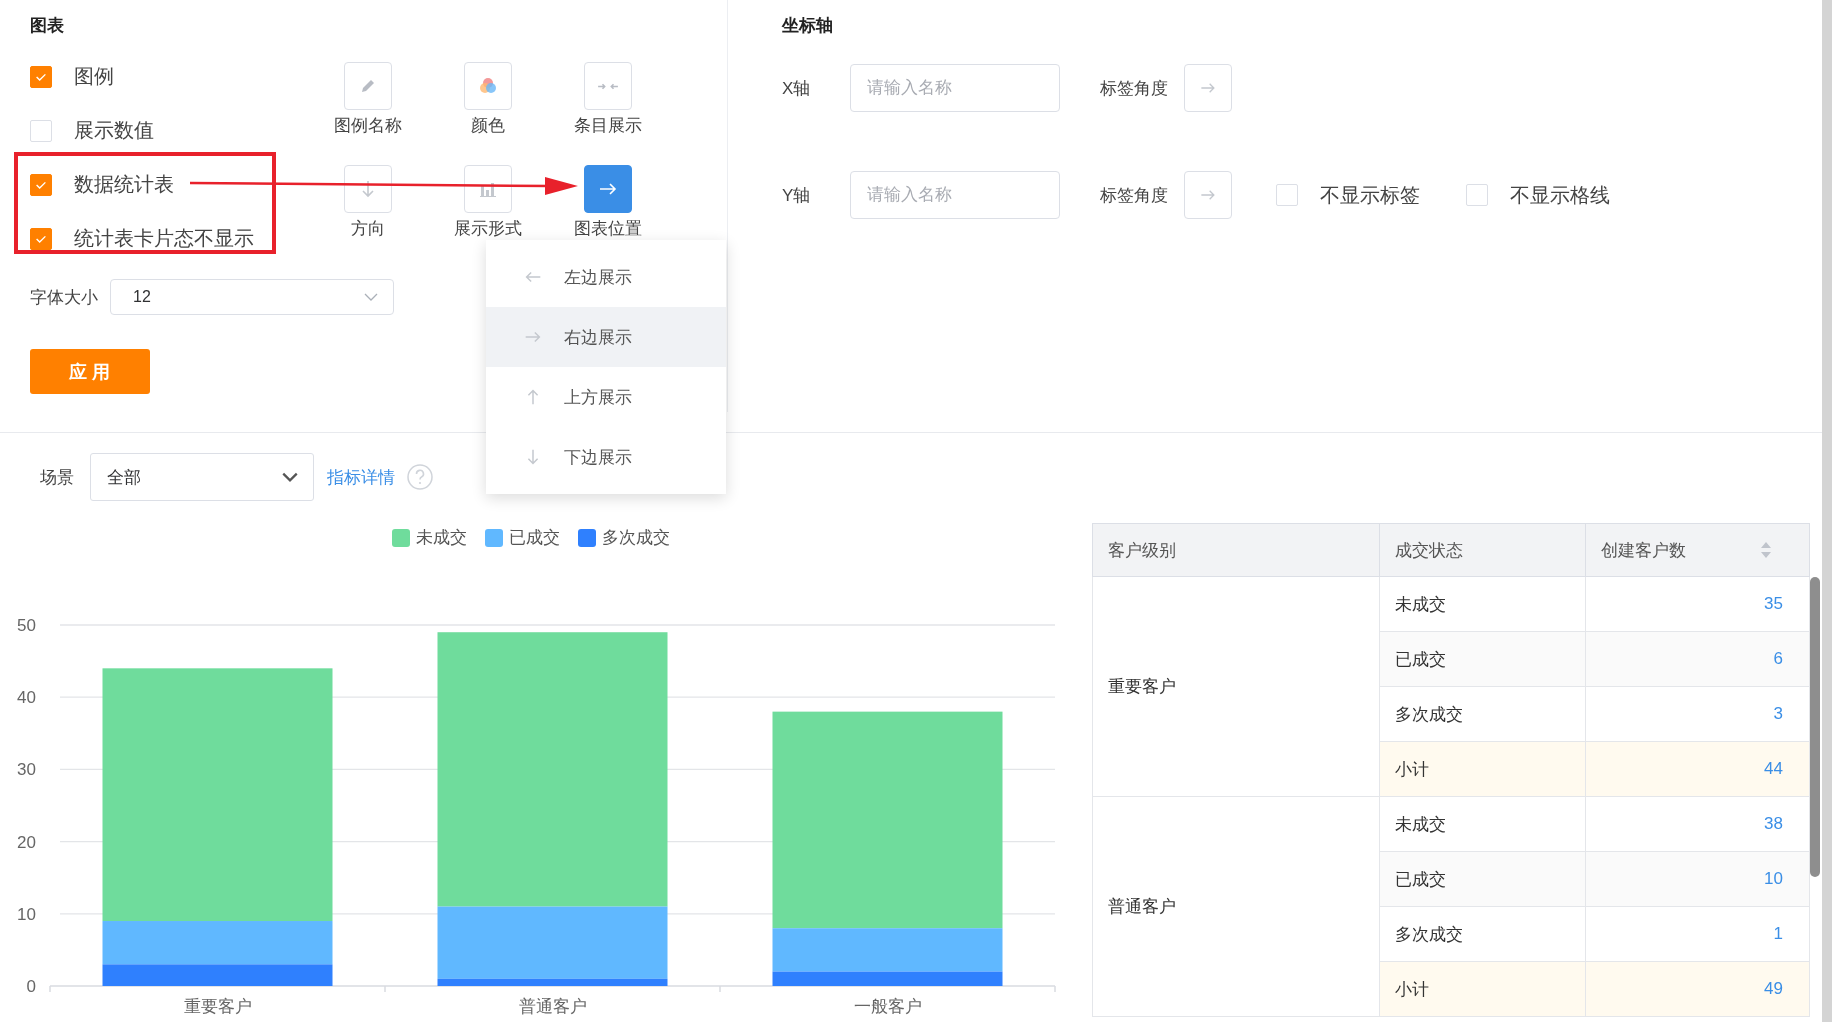  What do you see at coordinates (26, 770) in the screenshot?
I see `y-tick-label: 30` at bounding box center [26, 770].